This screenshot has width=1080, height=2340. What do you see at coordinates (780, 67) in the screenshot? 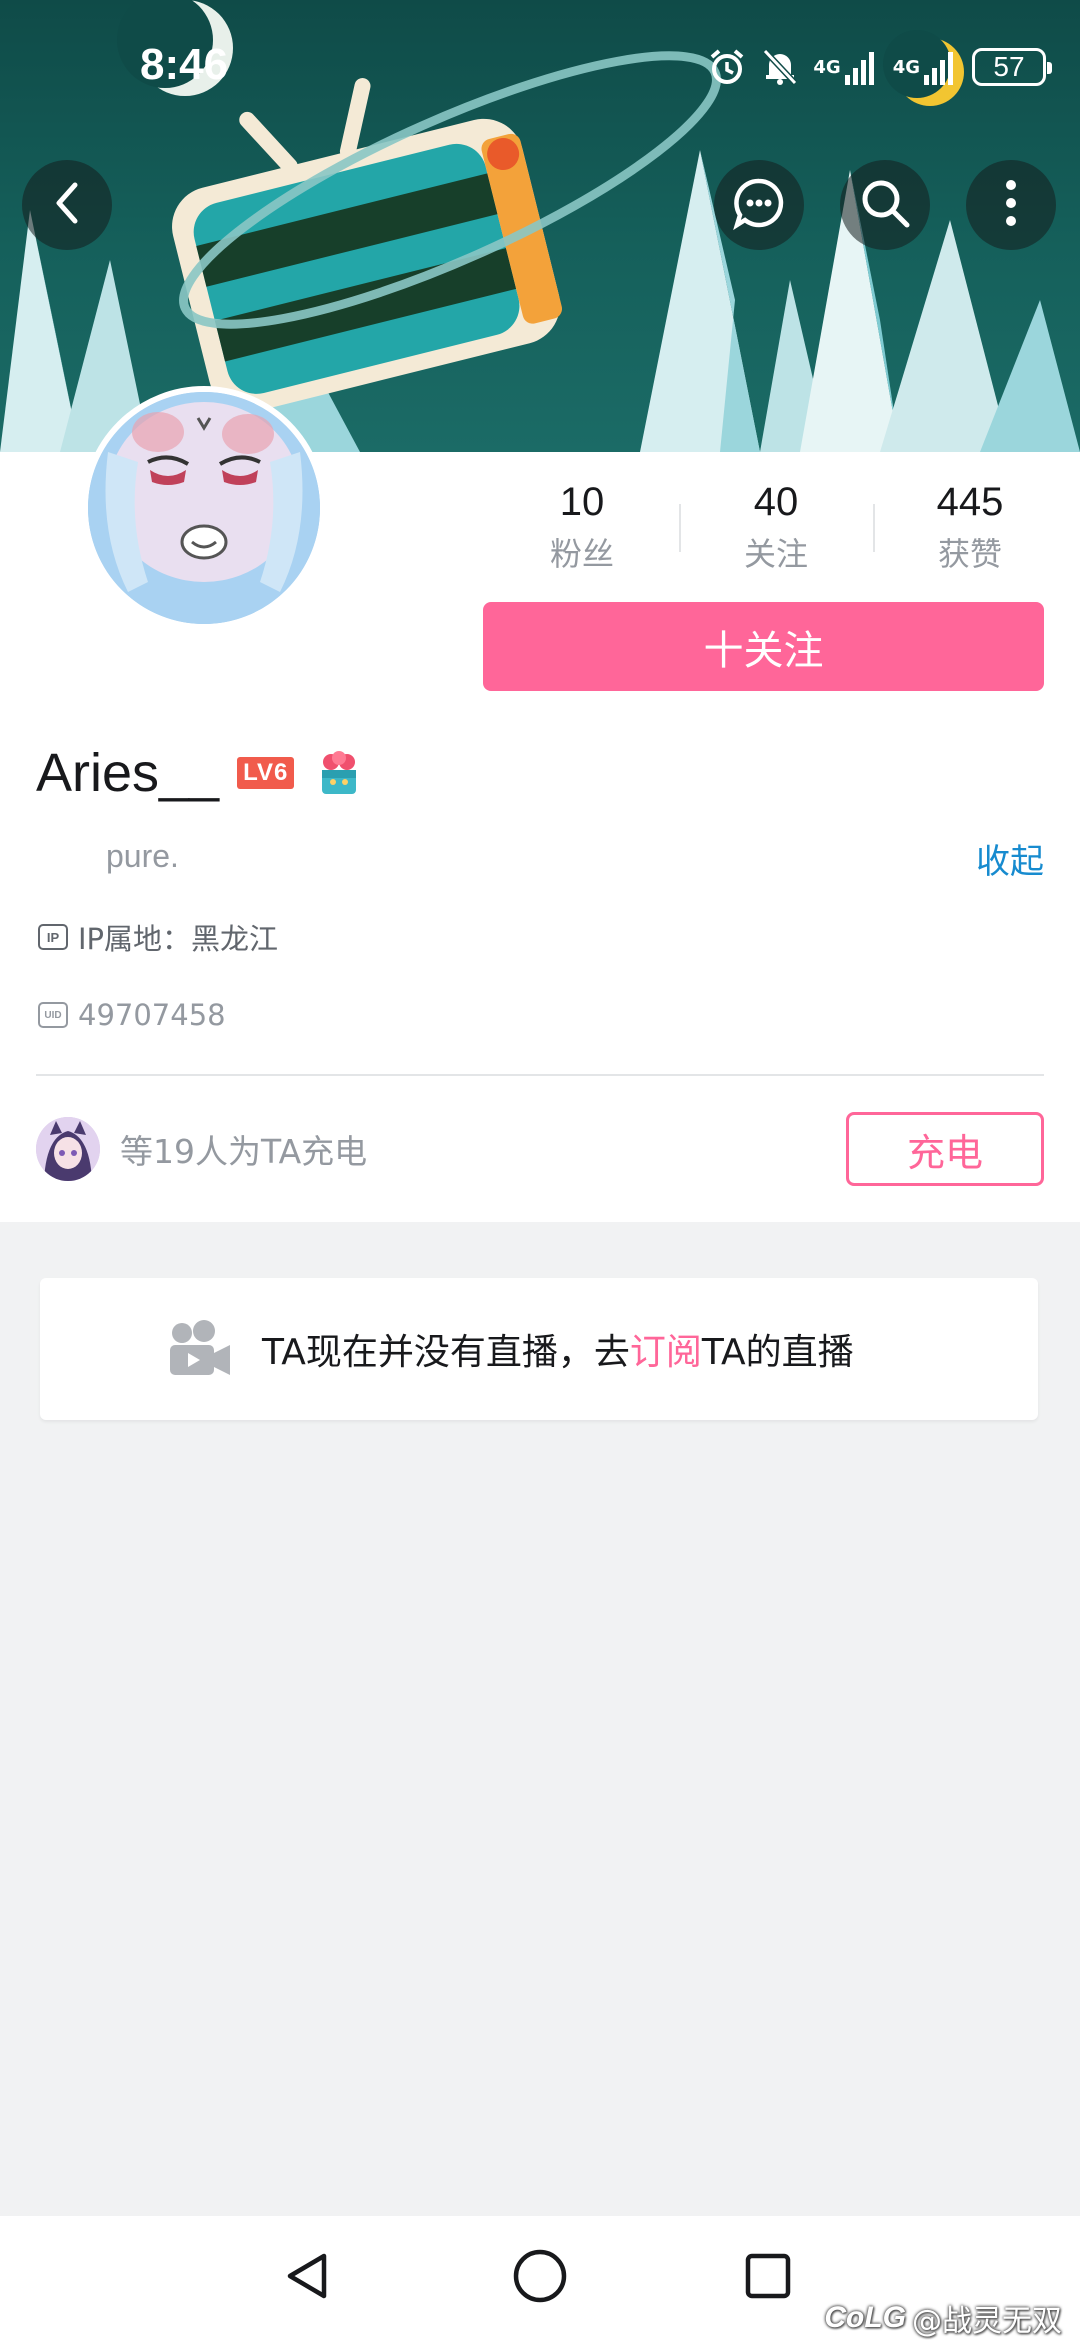
I see `mute-bell-icon` at bounding box center [780, 67].